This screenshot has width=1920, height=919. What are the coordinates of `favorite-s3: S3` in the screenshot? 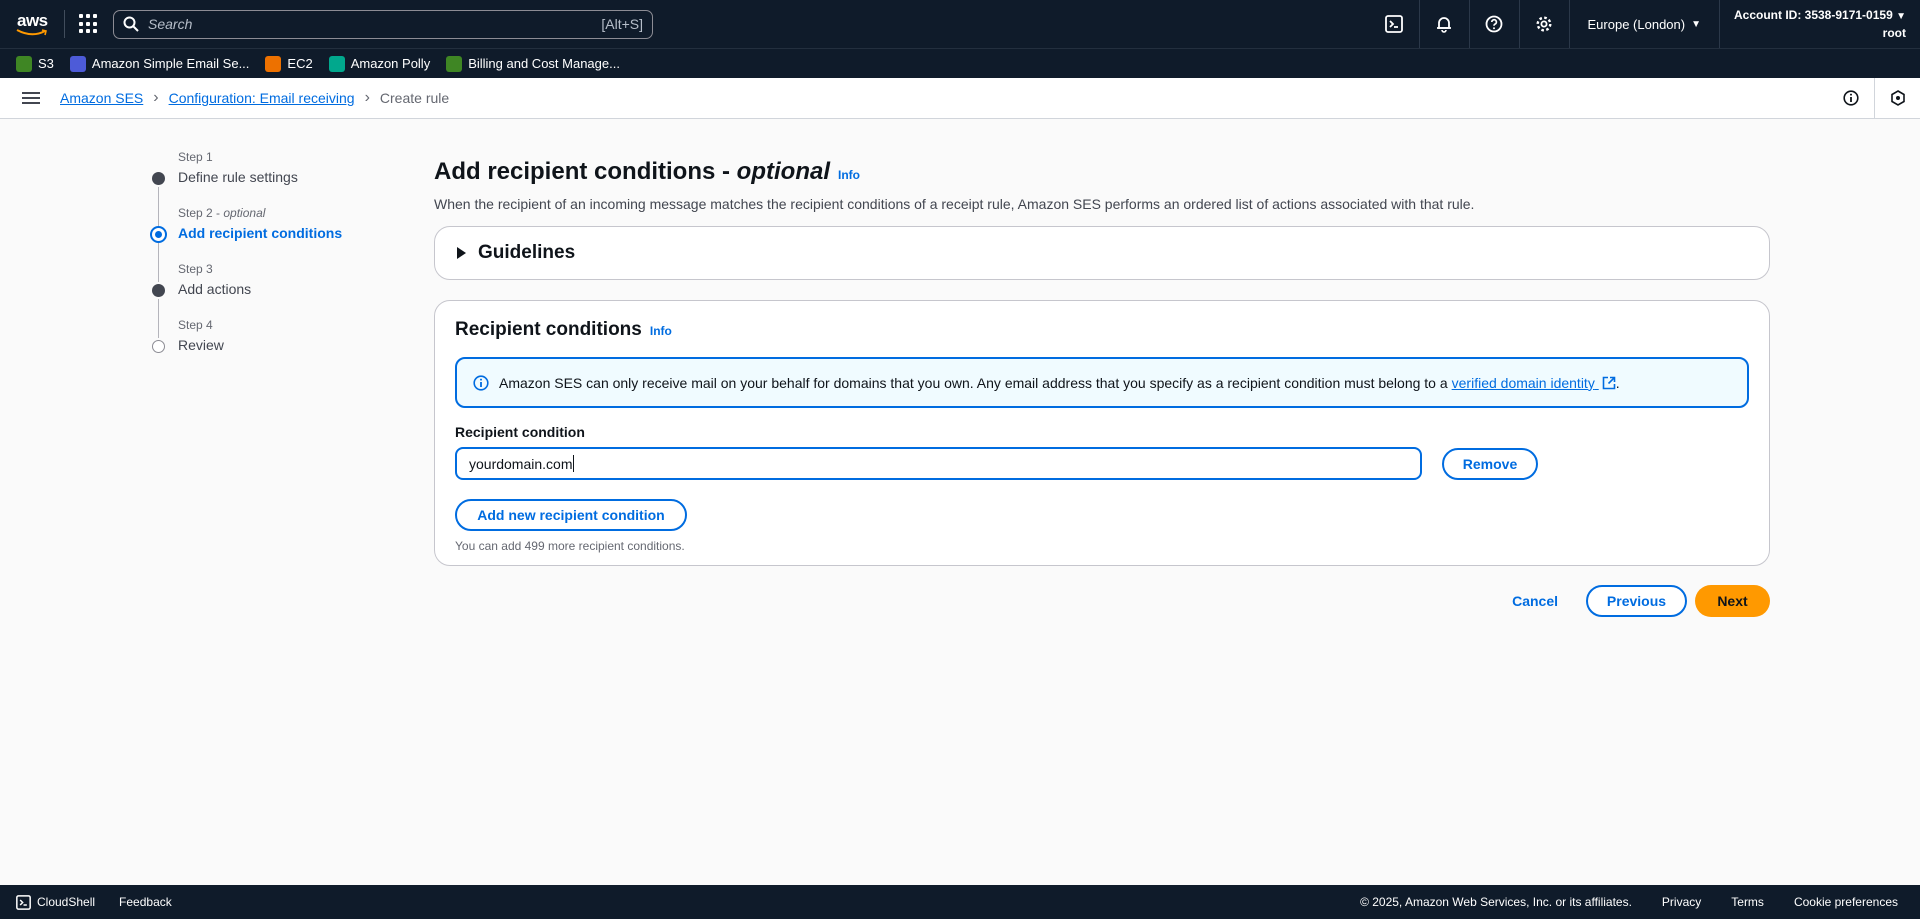 It's located at (35, 63).